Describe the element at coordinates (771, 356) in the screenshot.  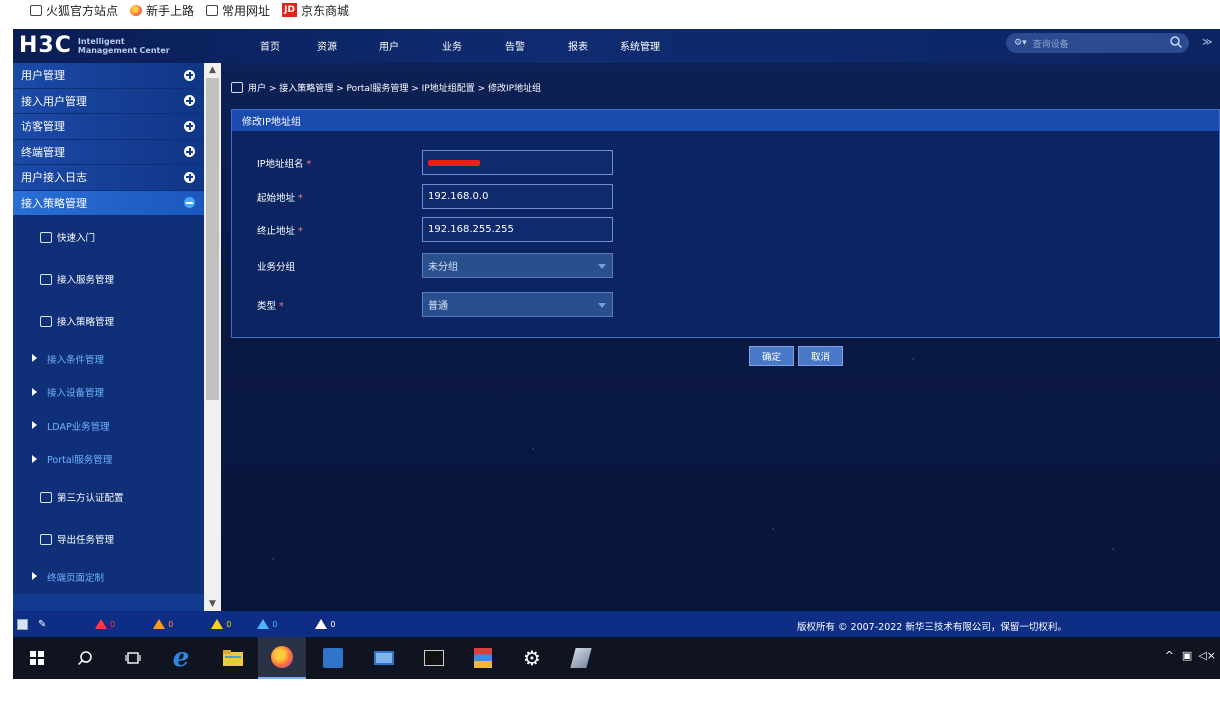
I see `ok-button: 确定` at that location.